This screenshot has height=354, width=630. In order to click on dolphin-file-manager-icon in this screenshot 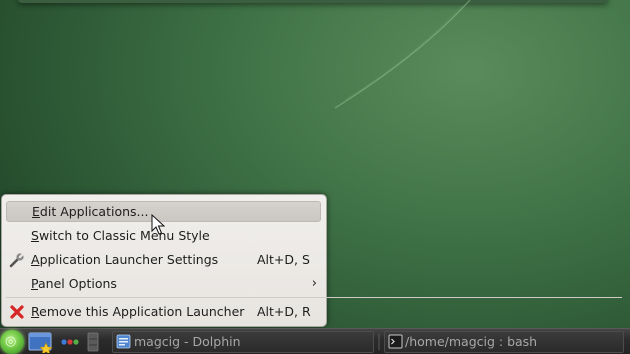, I will do `click(123, 341)`.